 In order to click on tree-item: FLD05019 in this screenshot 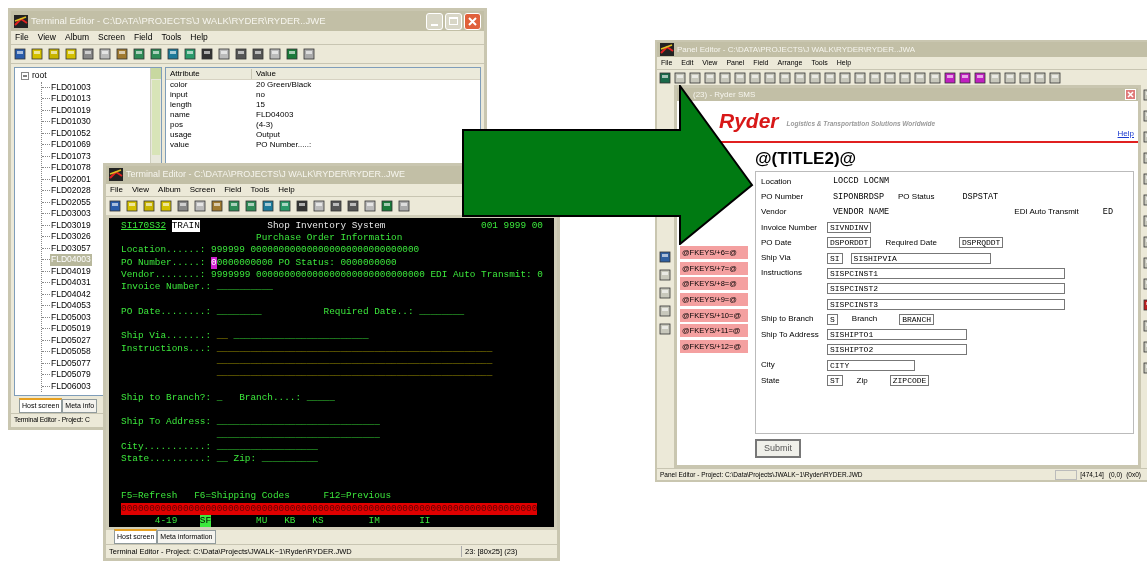, I will do `click(71, 329)`.